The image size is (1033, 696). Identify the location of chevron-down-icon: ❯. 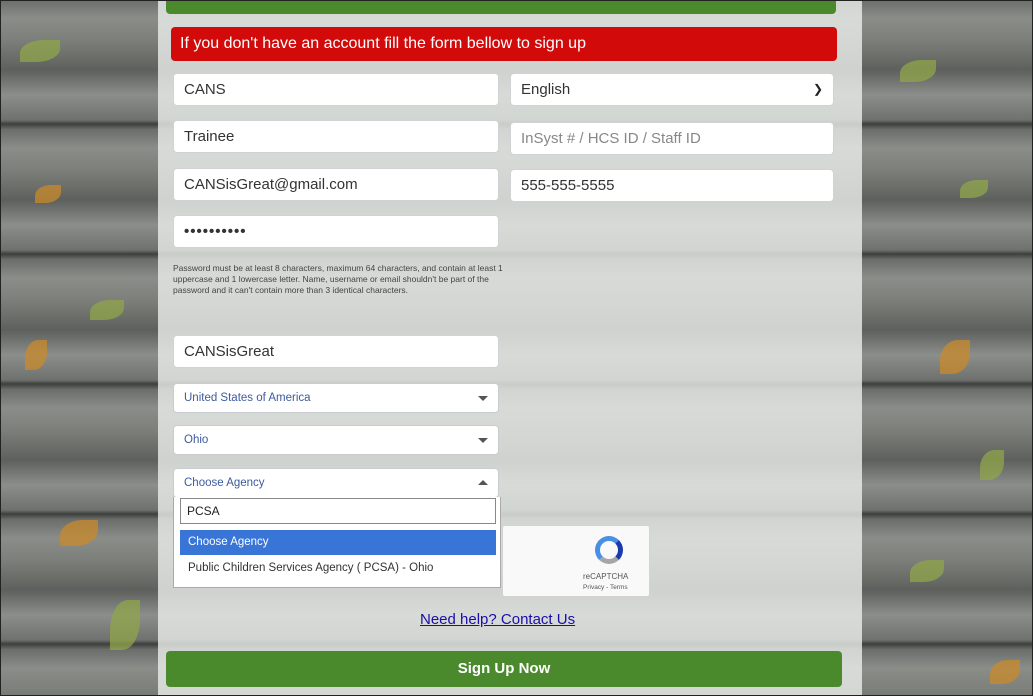
(817, 89).